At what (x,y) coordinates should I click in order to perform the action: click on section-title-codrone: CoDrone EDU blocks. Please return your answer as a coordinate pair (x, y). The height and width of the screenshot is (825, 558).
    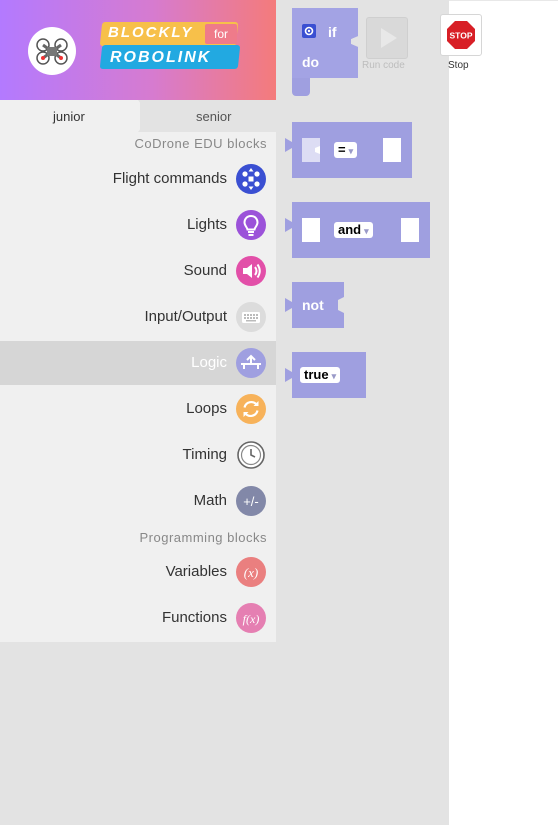
    Looking at the image, I should click on (200, 143).